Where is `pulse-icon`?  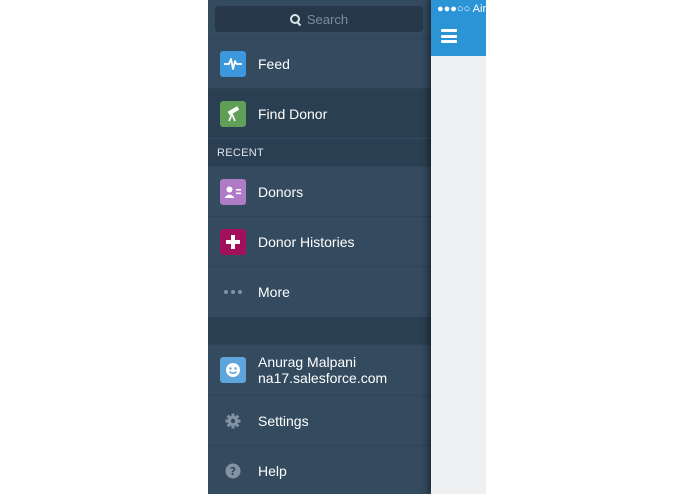 pulse-icon is located at coordinates (233, 63).